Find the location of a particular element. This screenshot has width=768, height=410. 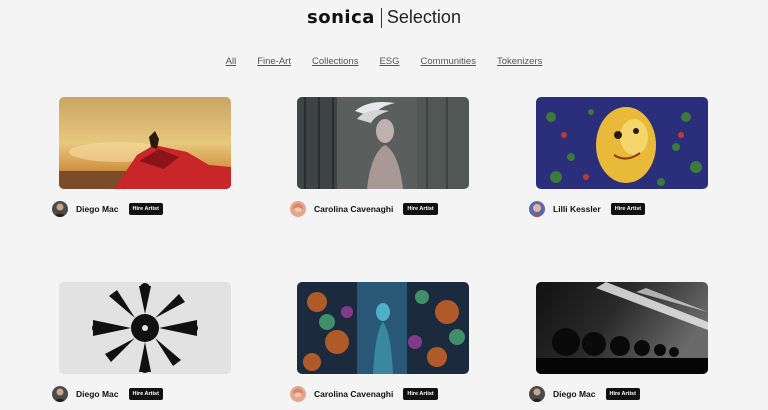

artwork-image-neon-forest is located at coordinates (383, 328).